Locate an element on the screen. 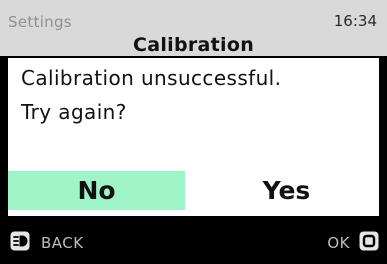 Image resolution: width=387 pixels, height=264 pixels. no-button: No is located at coordinates (96, 190).